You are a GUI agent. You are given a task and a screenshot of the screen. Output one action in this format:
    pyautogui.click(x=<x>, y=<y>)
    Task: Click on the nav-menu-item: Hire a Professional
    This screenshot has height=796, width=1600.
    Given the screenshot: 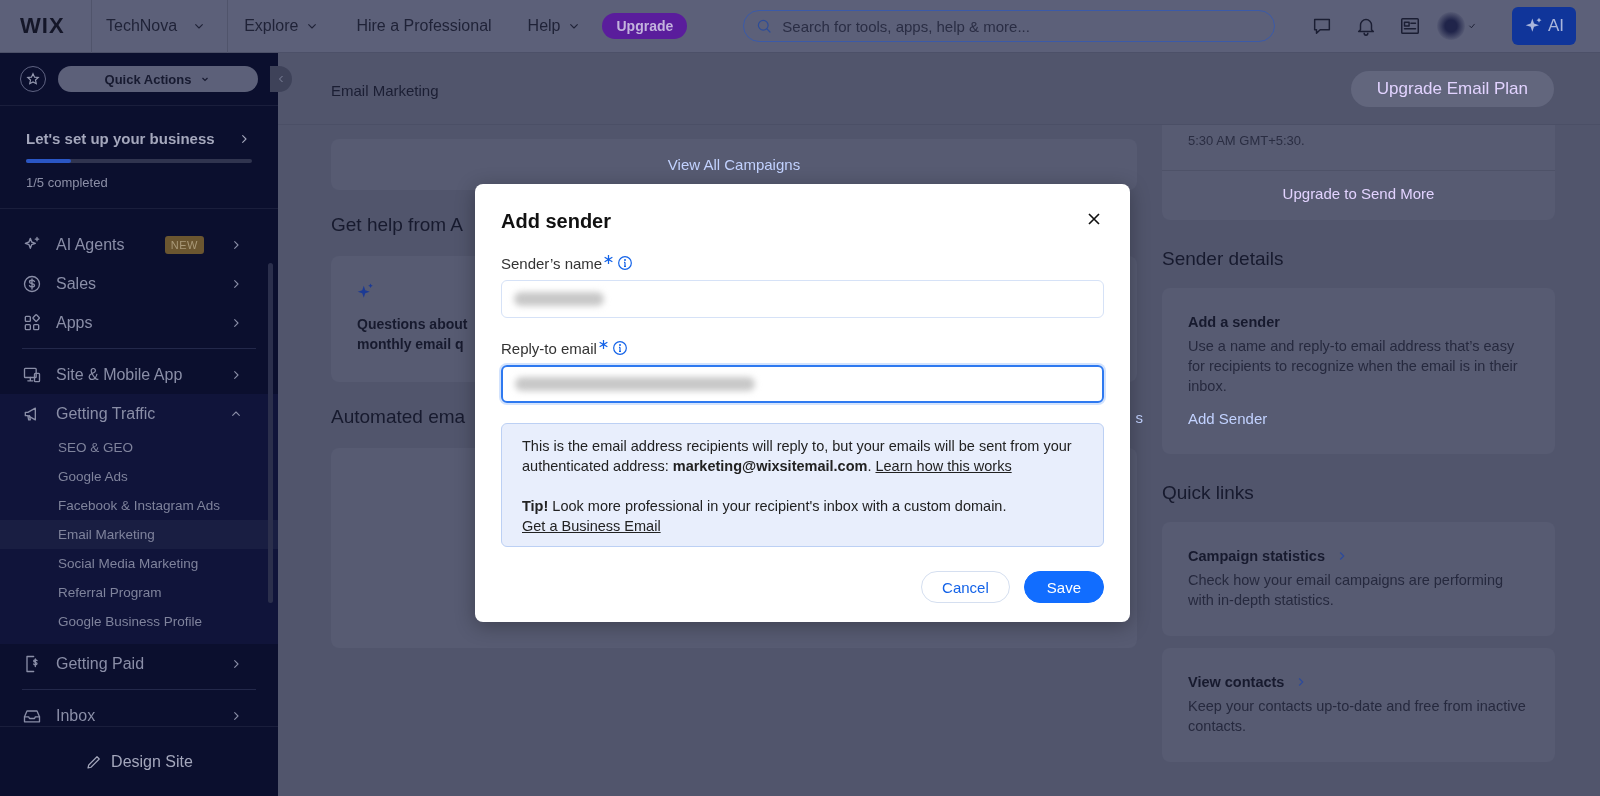 What is the action you would take?
    pyautogui.click(x=424, y=26)
    